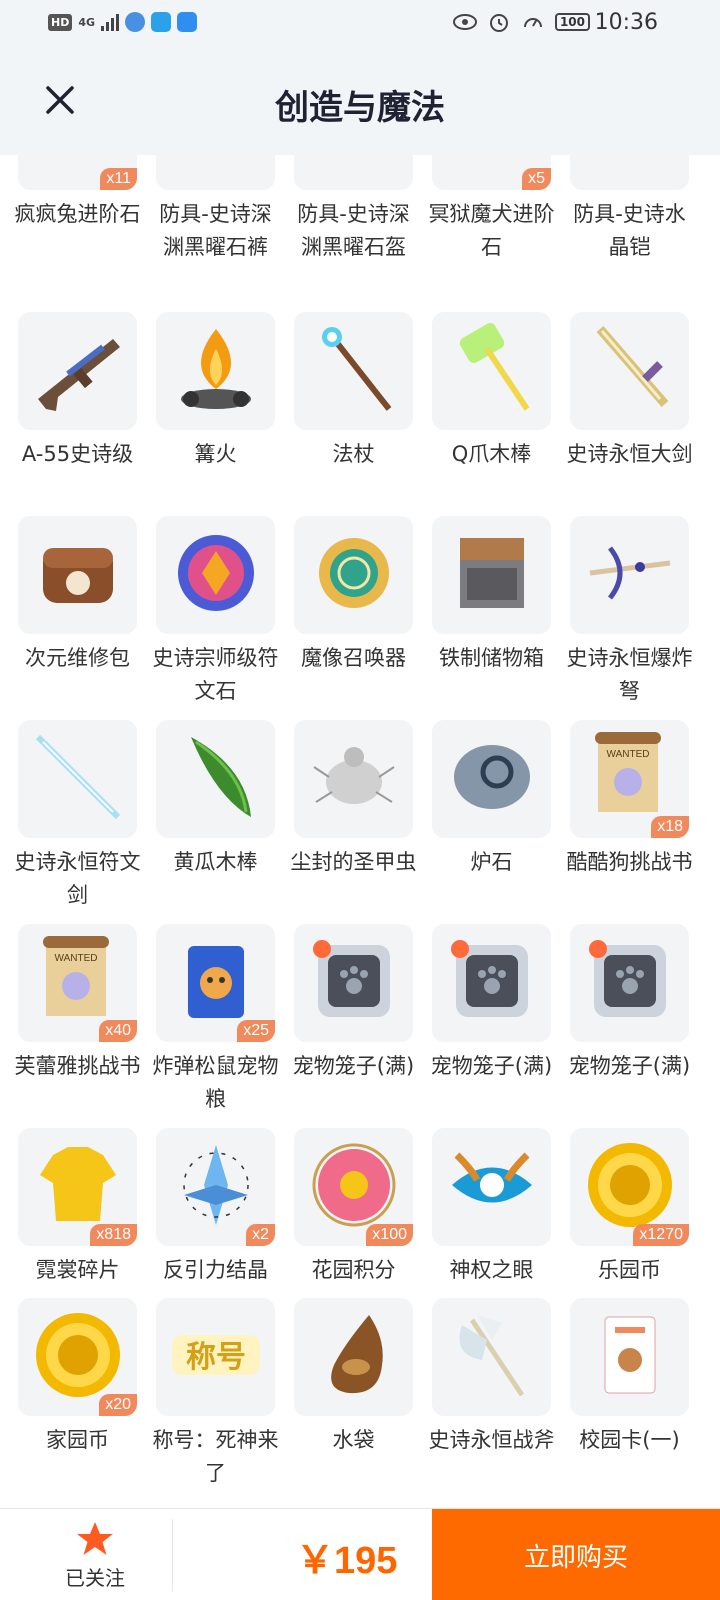  I want to click on app-notification-icon, so click(135, 22).